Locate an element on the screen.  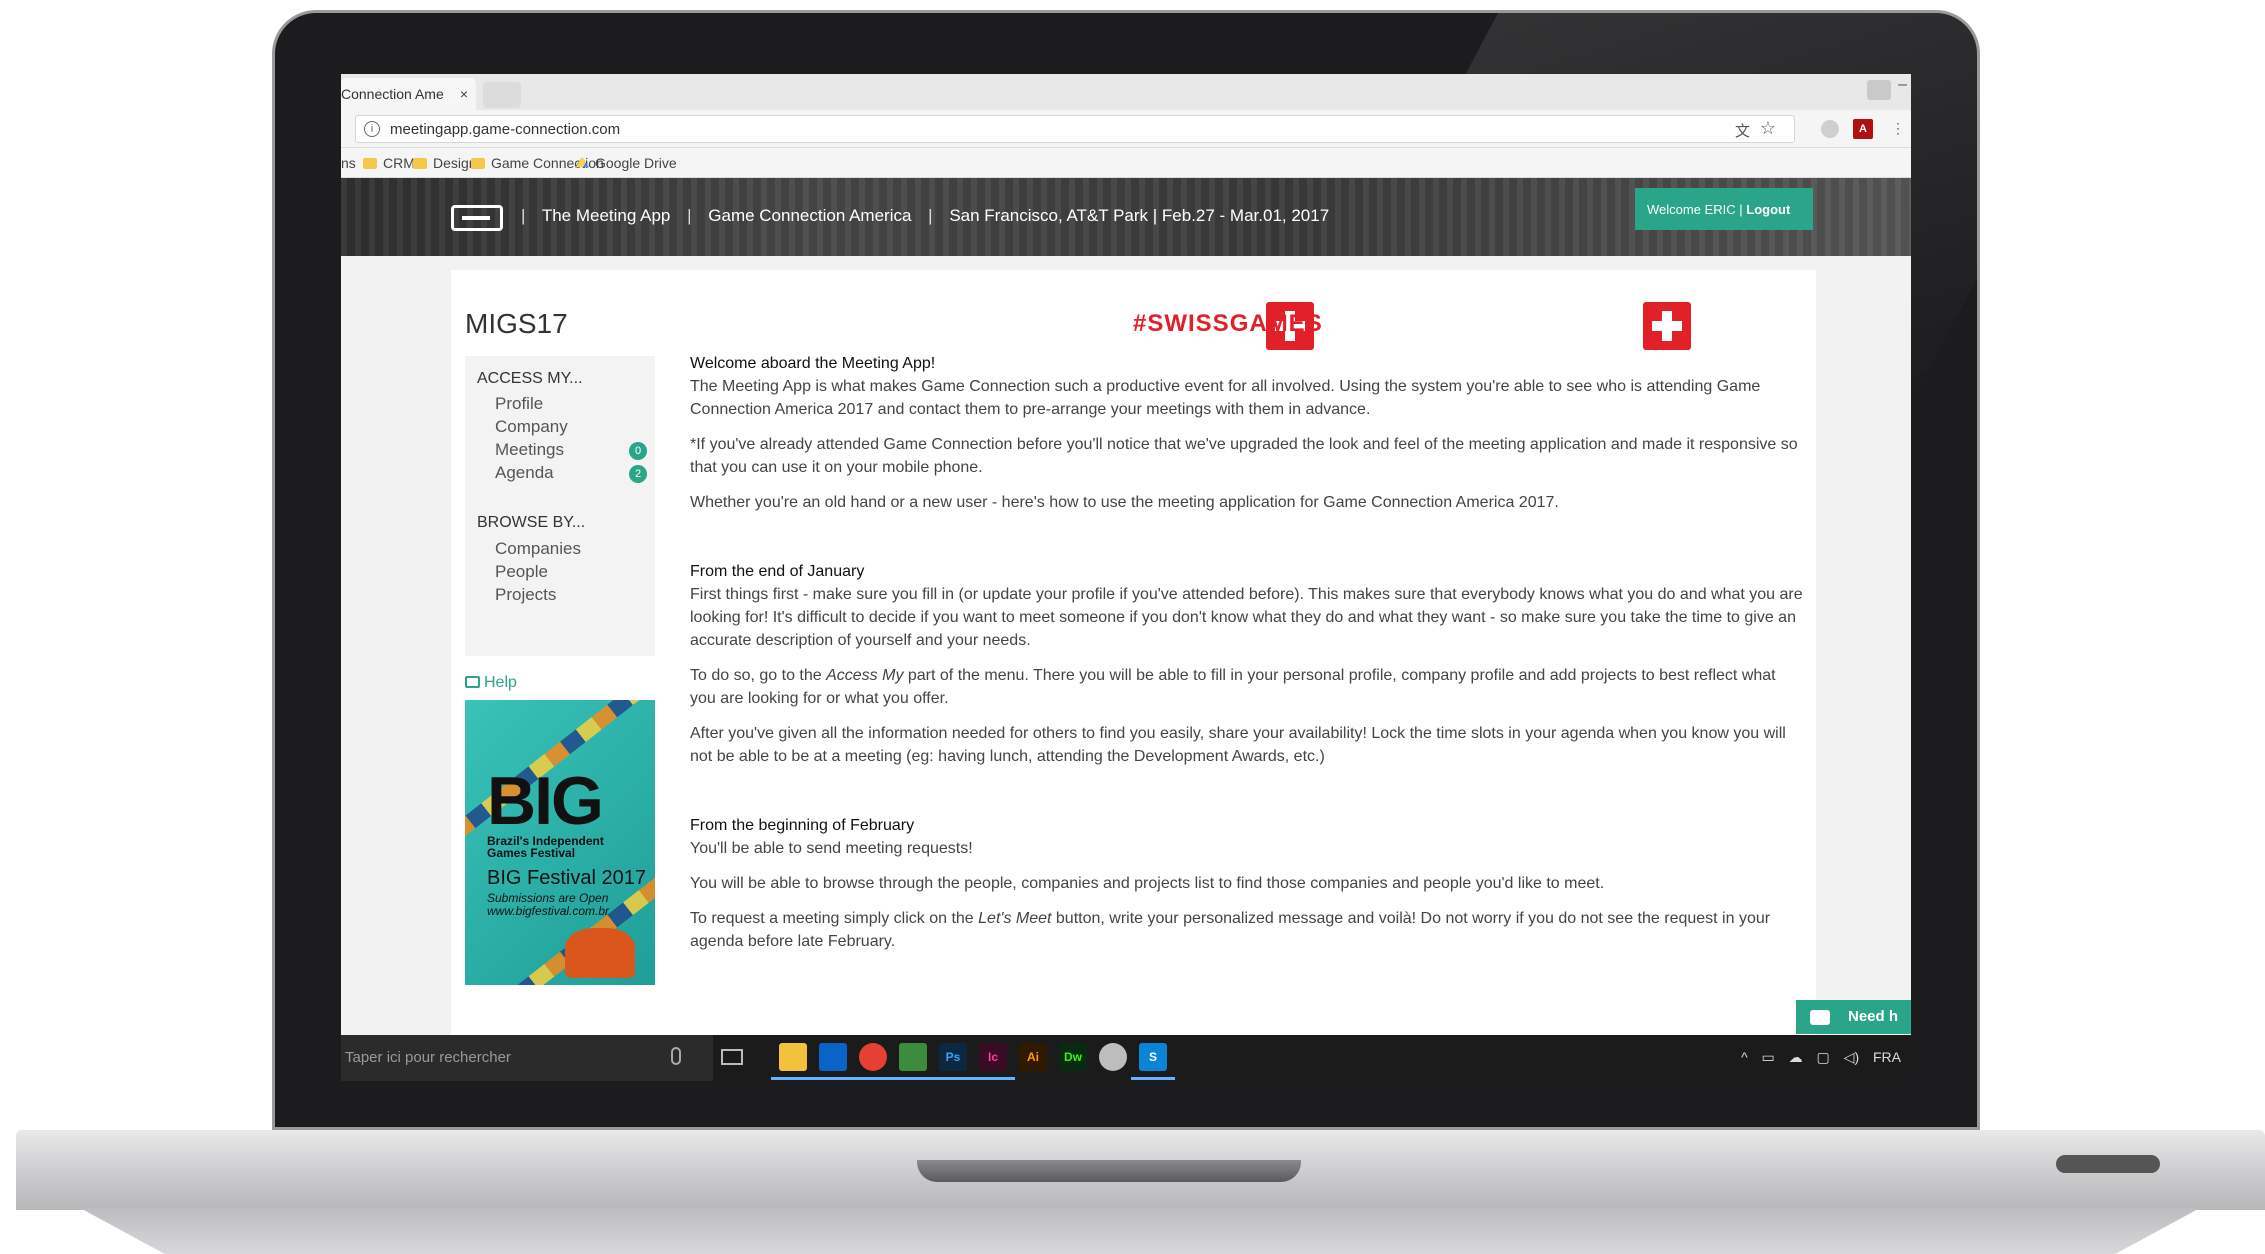
laptop-base-bottom is located at coordinates (1140, 1231).